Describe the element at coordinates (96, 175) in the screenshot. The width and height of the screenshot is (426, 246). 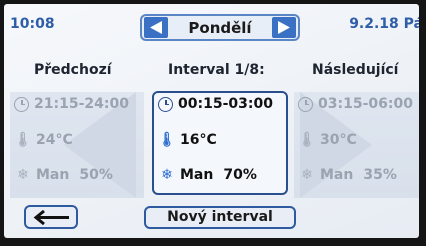
I see `previous-fan-percent: 50%` at that location.